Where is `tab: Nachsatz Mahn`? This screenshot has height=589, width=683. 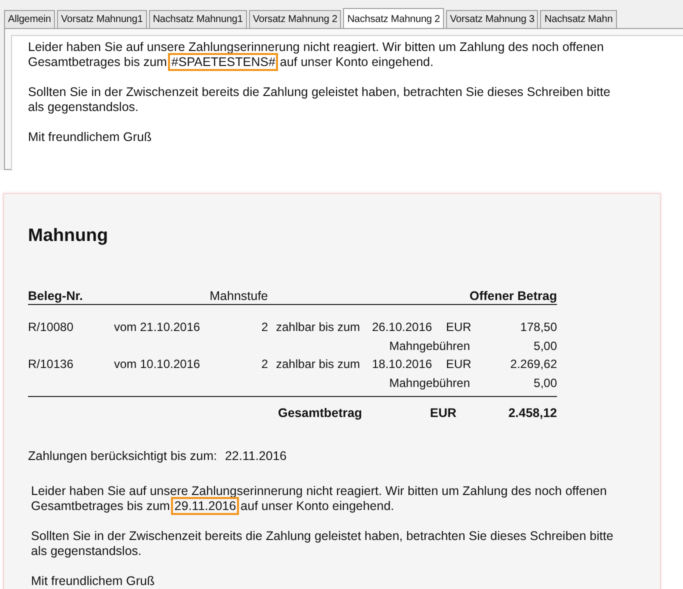 tab: Nachsatz Mahn is located at coordinates (578, 19).